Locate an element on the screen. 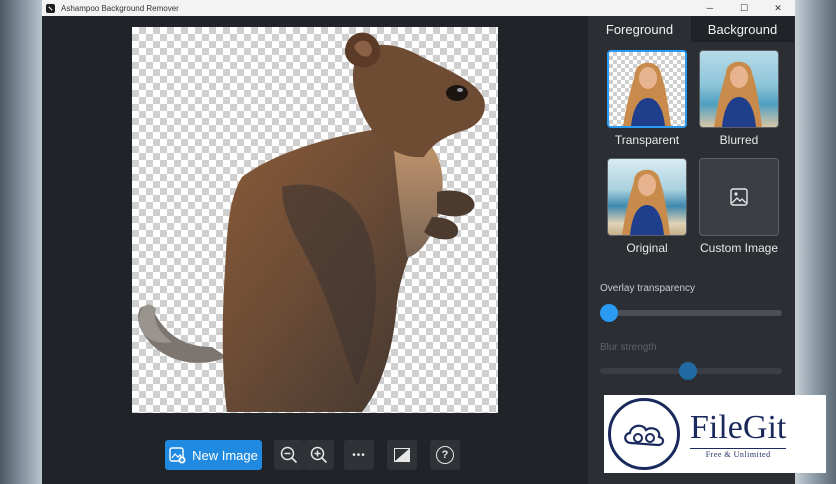 The image size is (836, 484). image-placeholder-icon is located at coordinates (739, 197).